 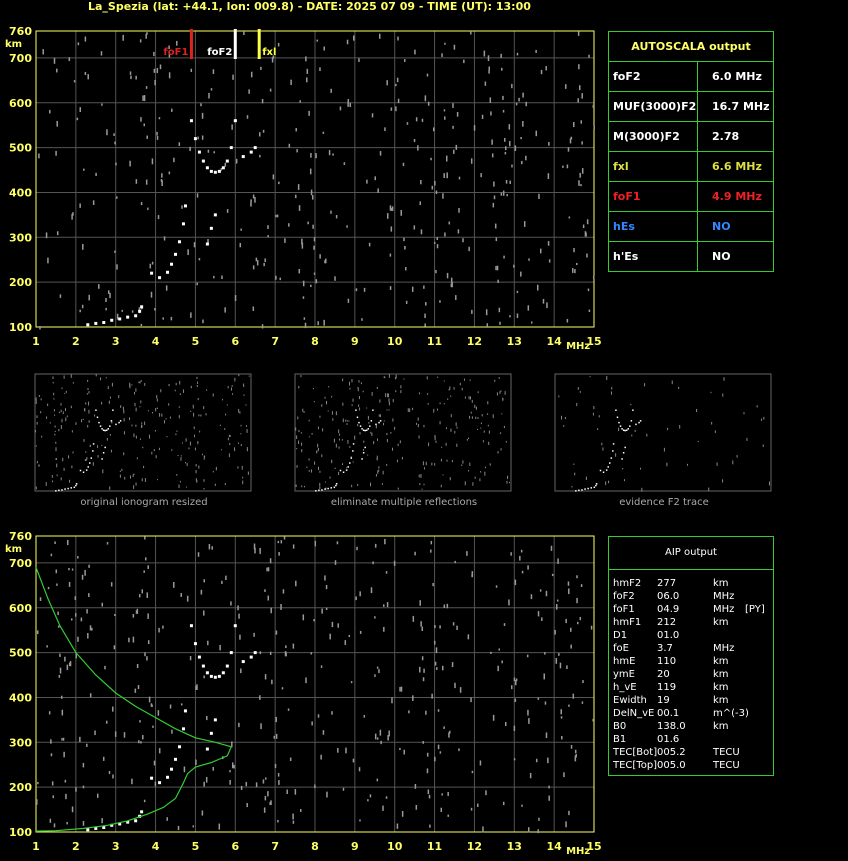 I want to click on x-tick-label: 12, so click(x=474, y=846).